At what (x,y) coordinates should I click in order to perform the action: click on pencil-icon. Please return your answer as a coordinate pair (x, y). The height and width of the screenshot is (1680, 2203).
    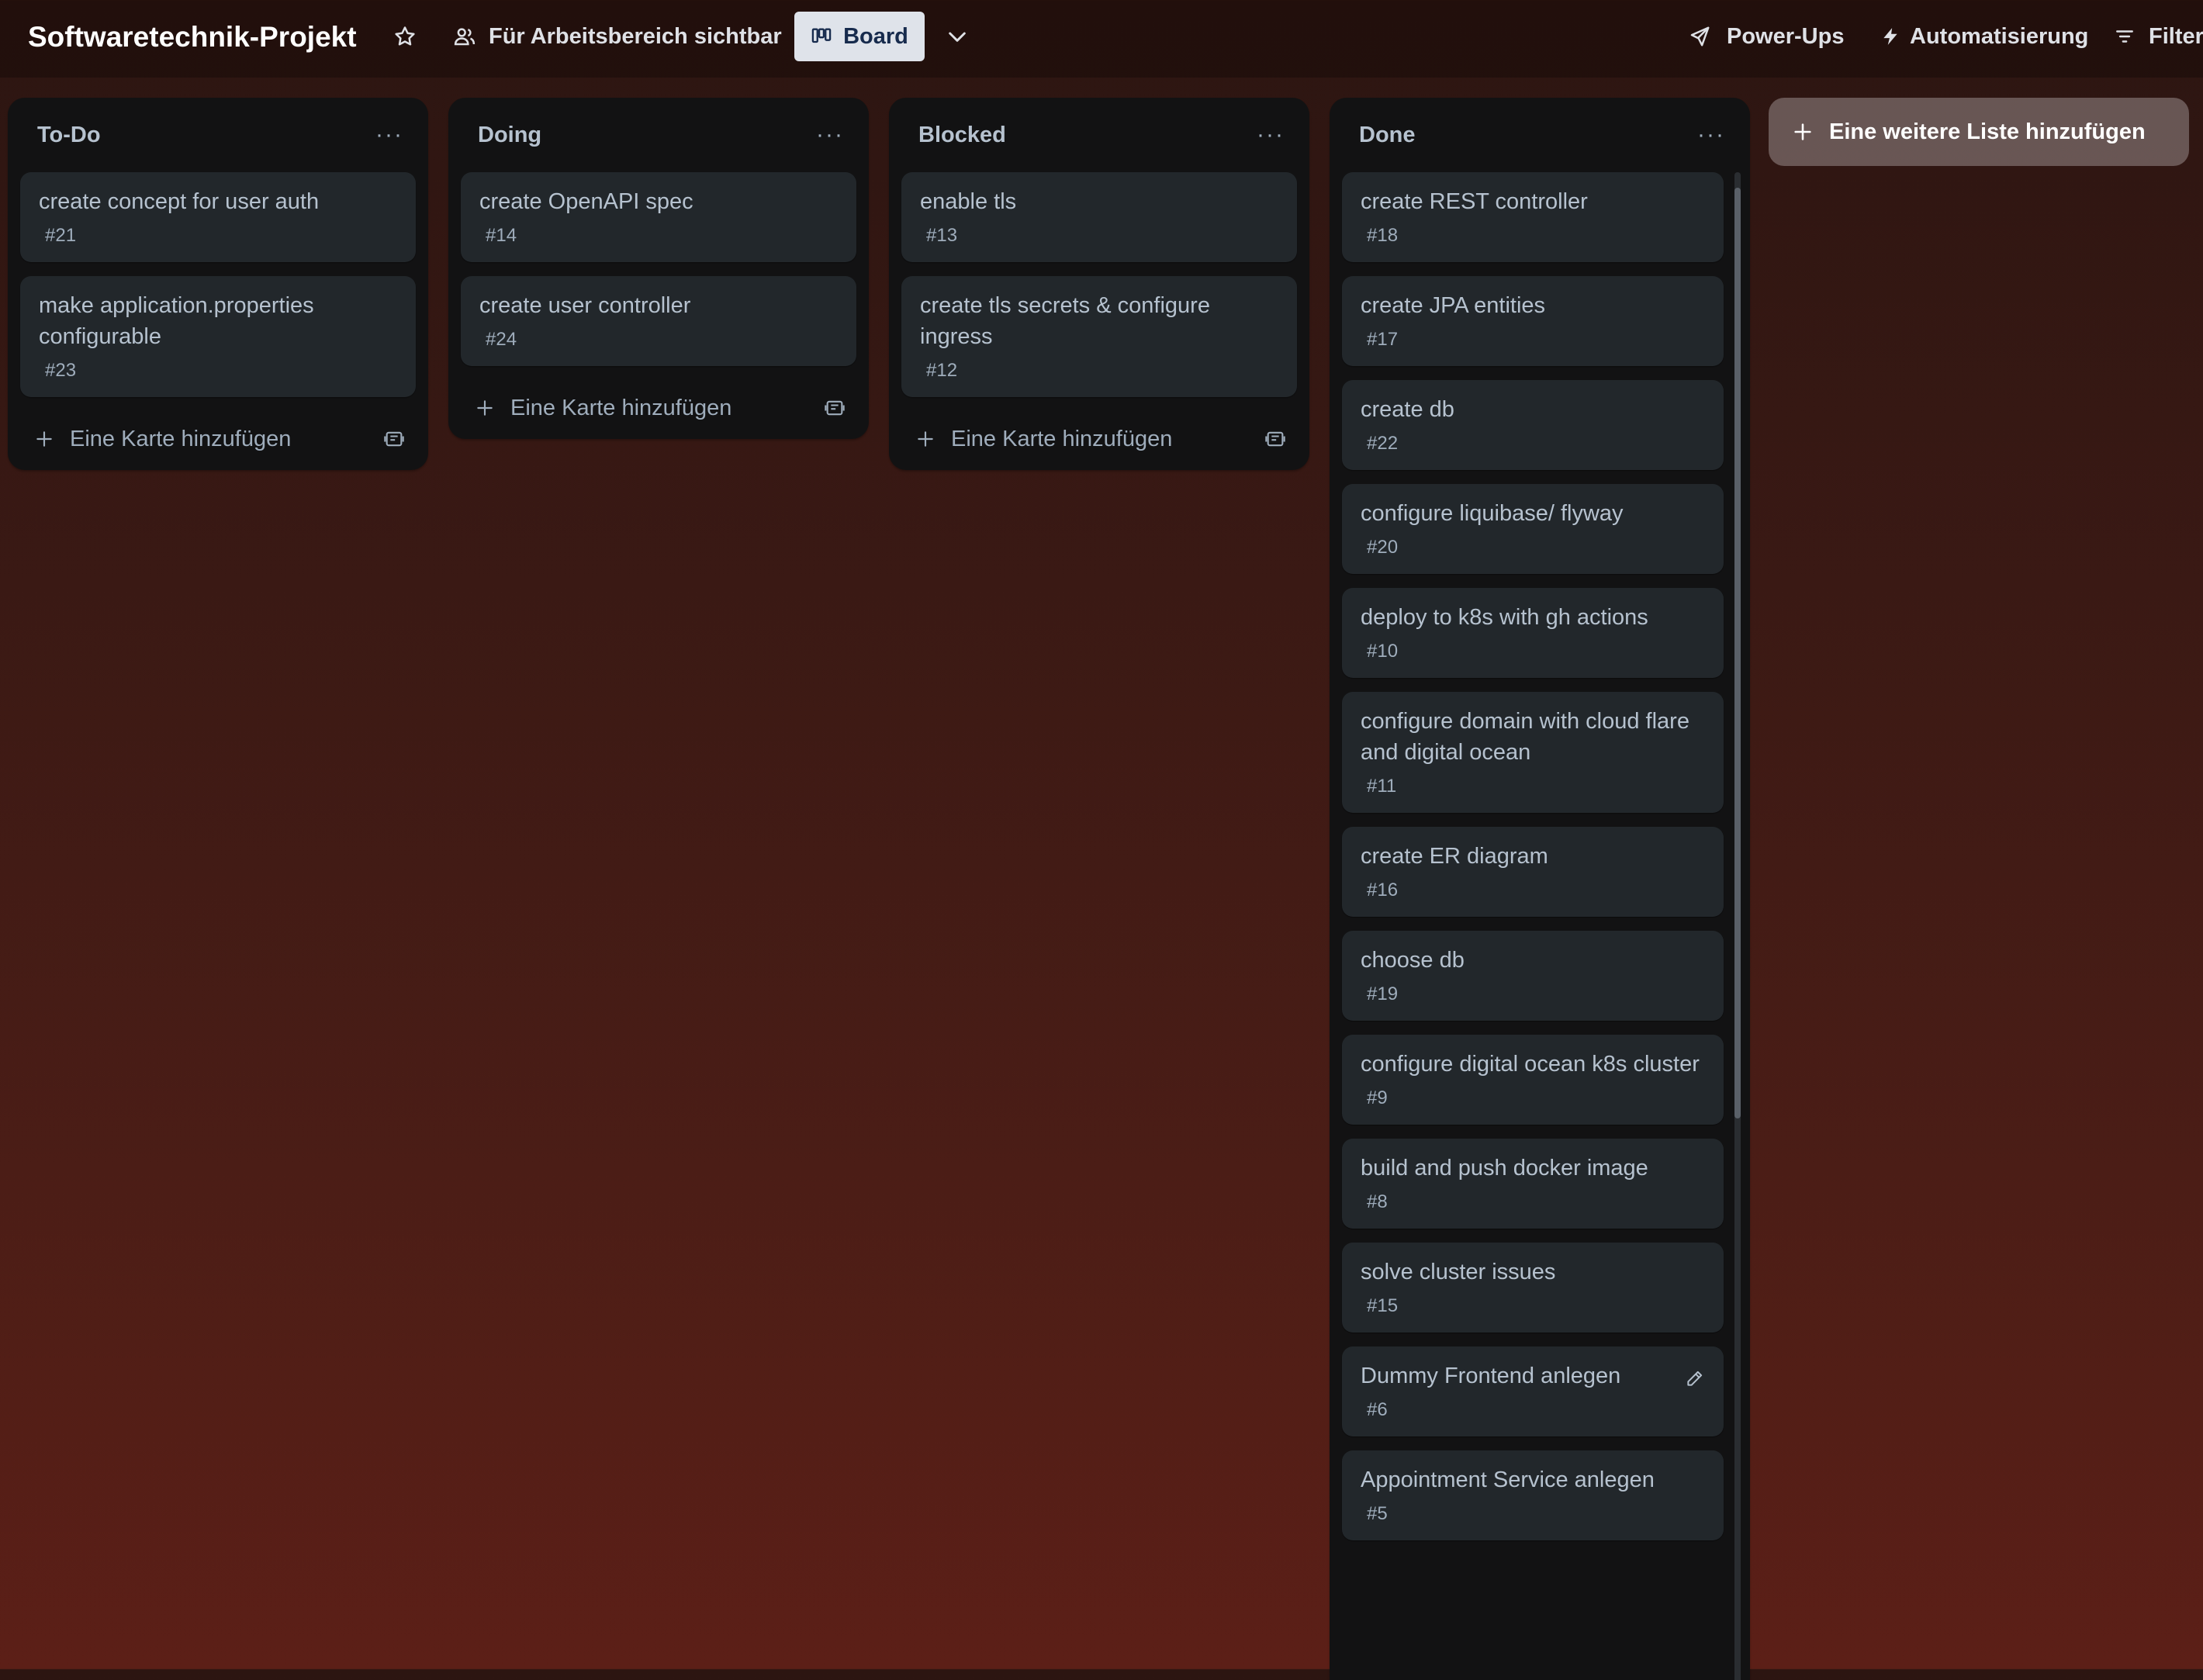
    Looking at the image, I should click on (1695, 1380).